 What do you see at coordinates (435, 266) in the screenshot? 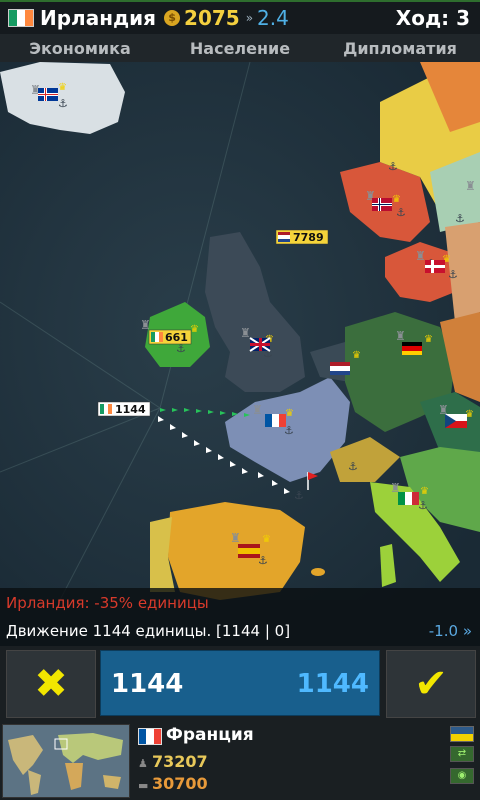
I see `denmark-flag-icon` at bounding box center [435, 266].